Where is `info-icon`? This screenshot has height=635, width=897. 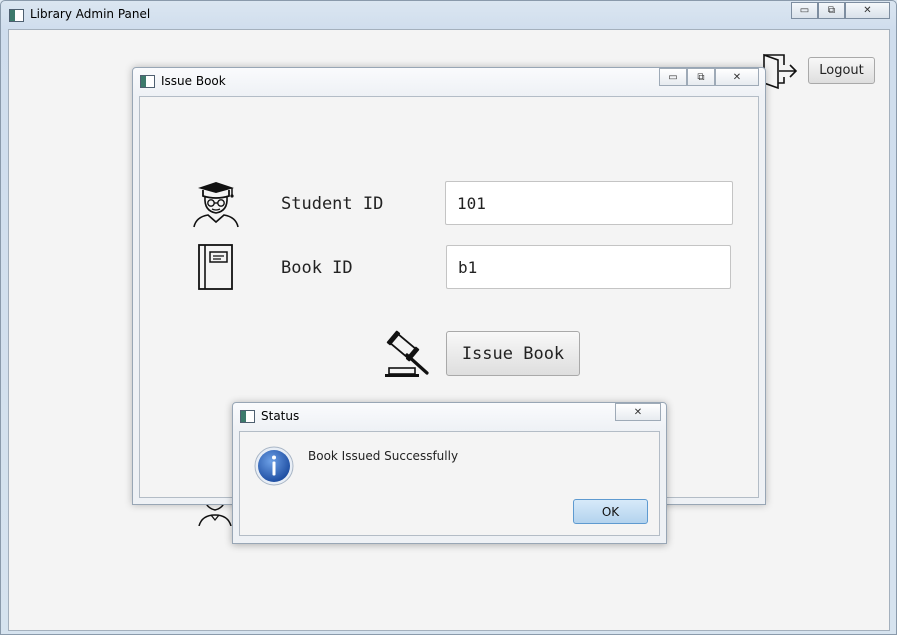
info-icon is located at coordinates (274, 466).